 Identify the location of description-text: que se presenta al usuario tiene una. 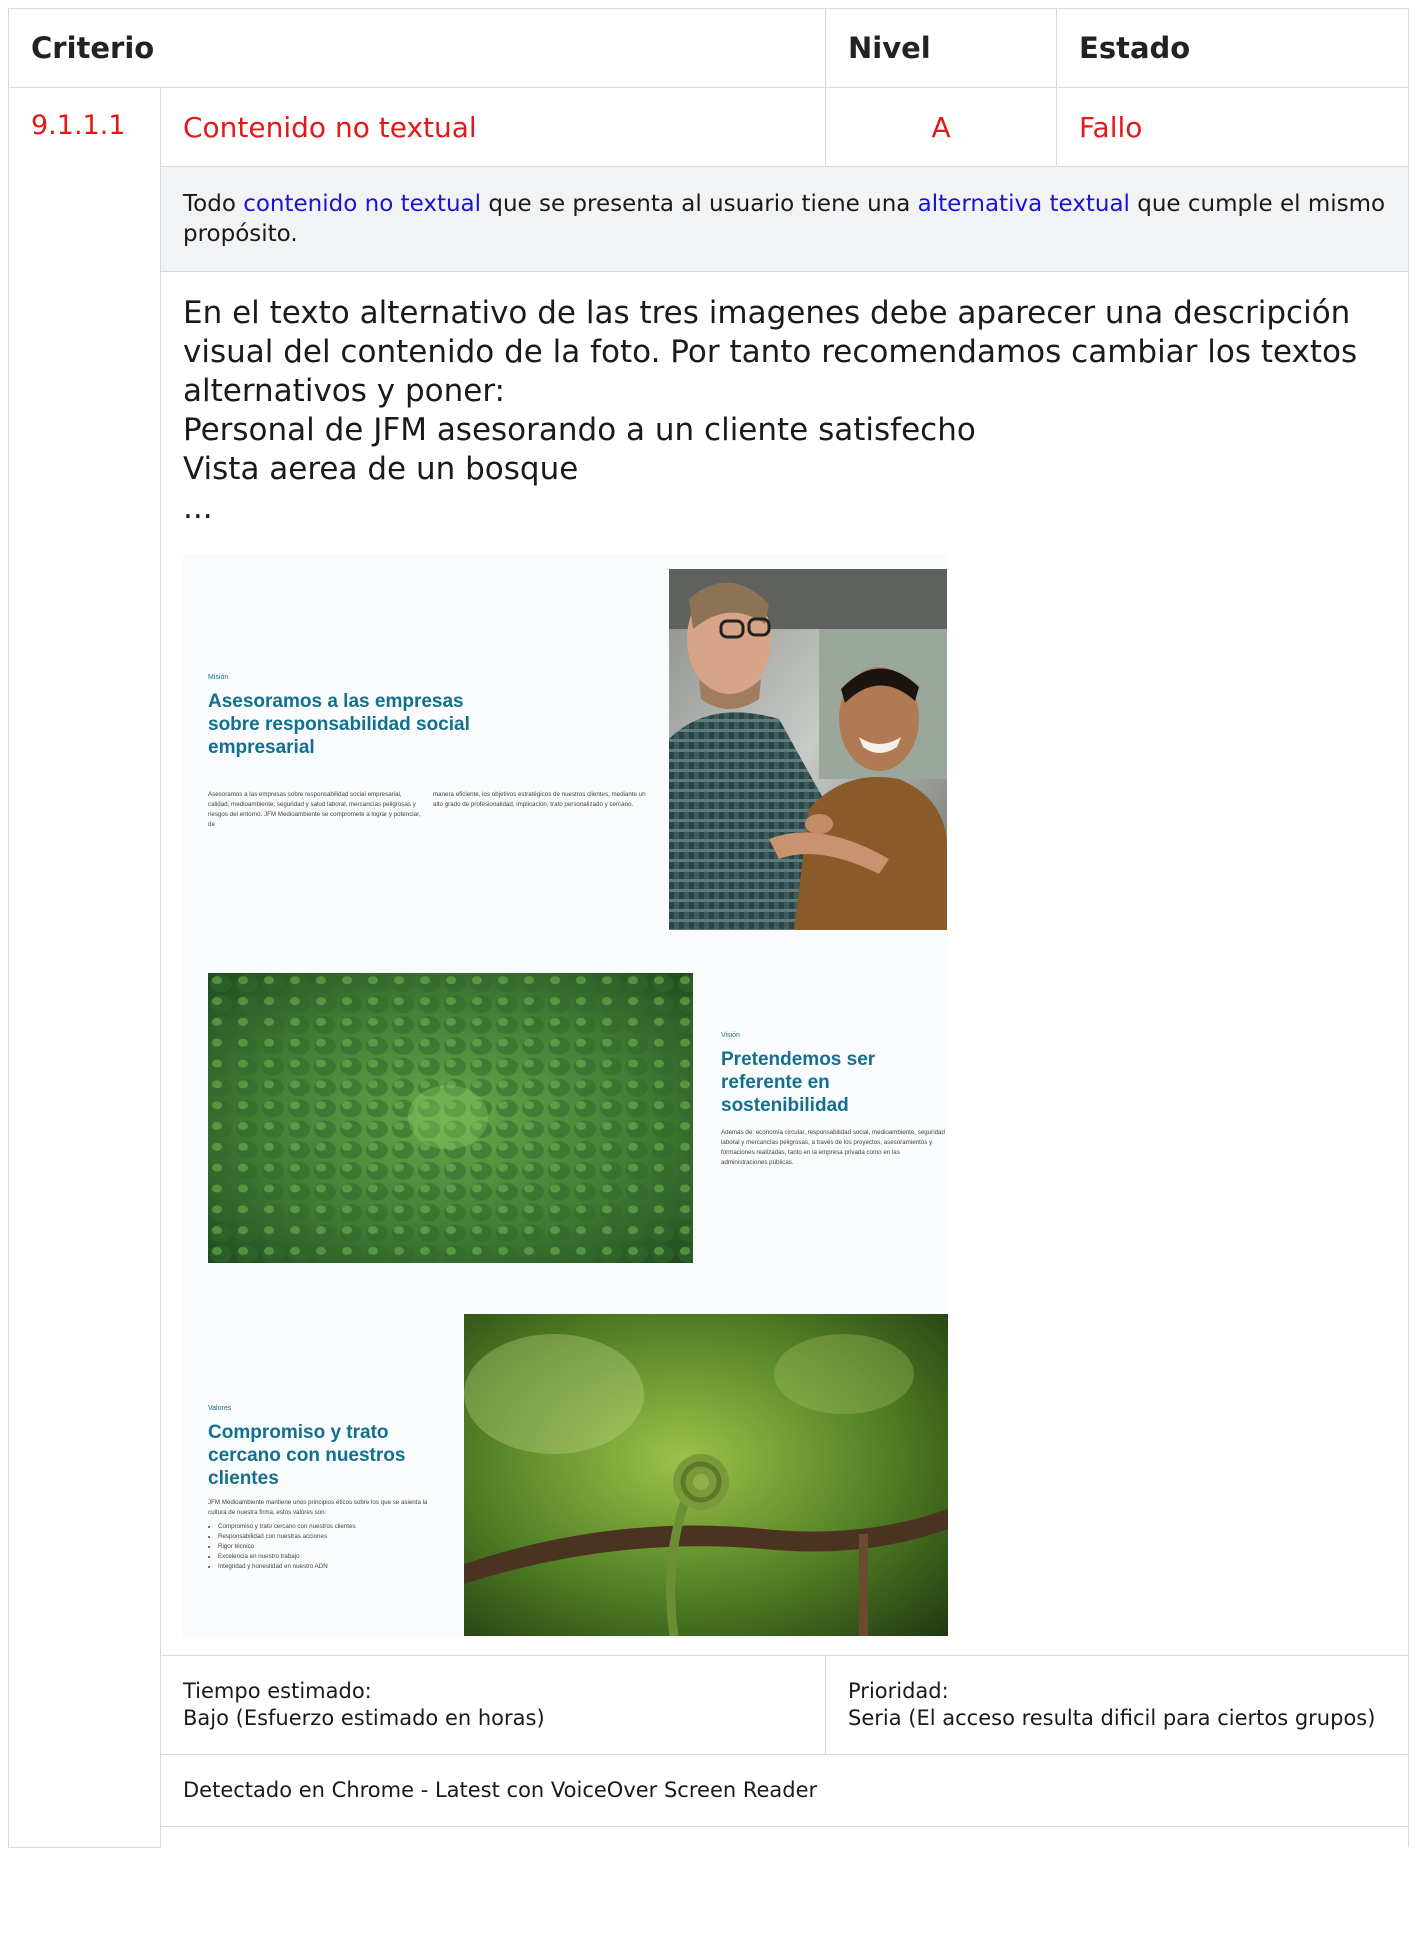
(699, 204).